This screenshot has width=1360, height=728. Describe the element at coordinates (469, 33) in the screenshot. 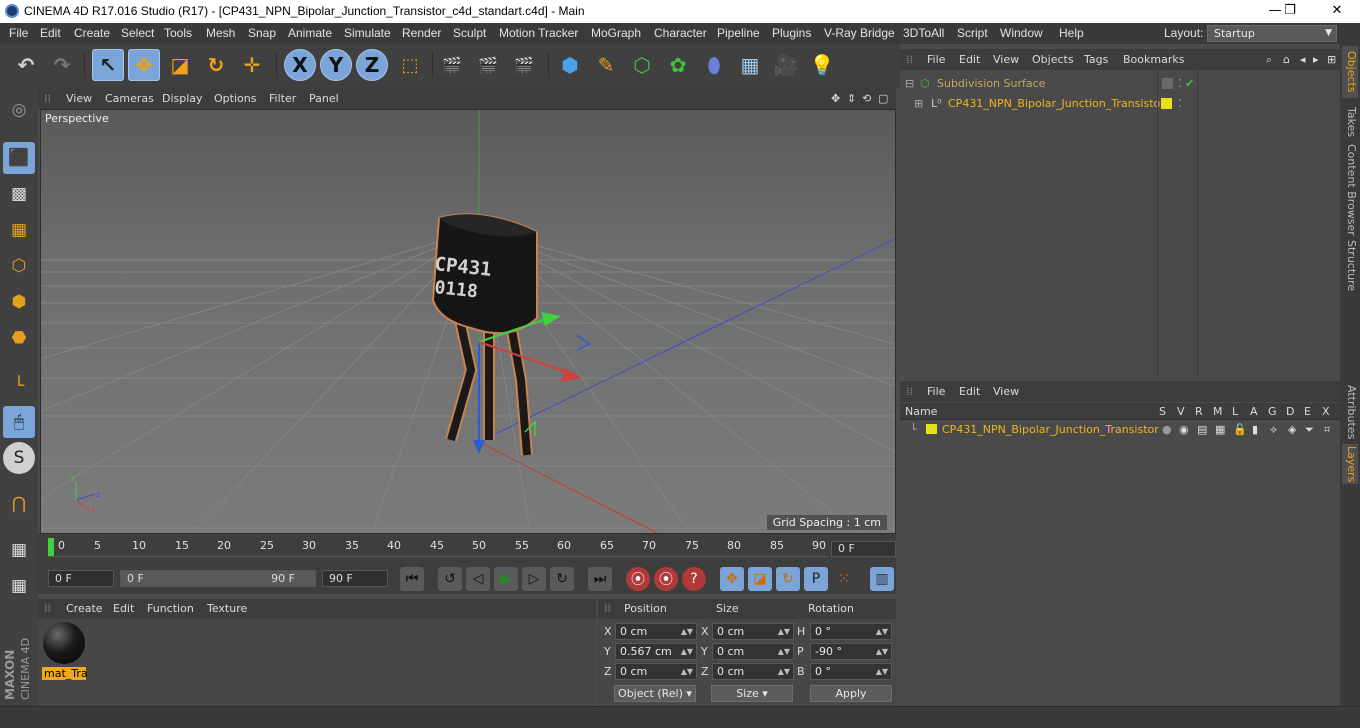

I see `menu-sculpt: Sculpt` at that location.